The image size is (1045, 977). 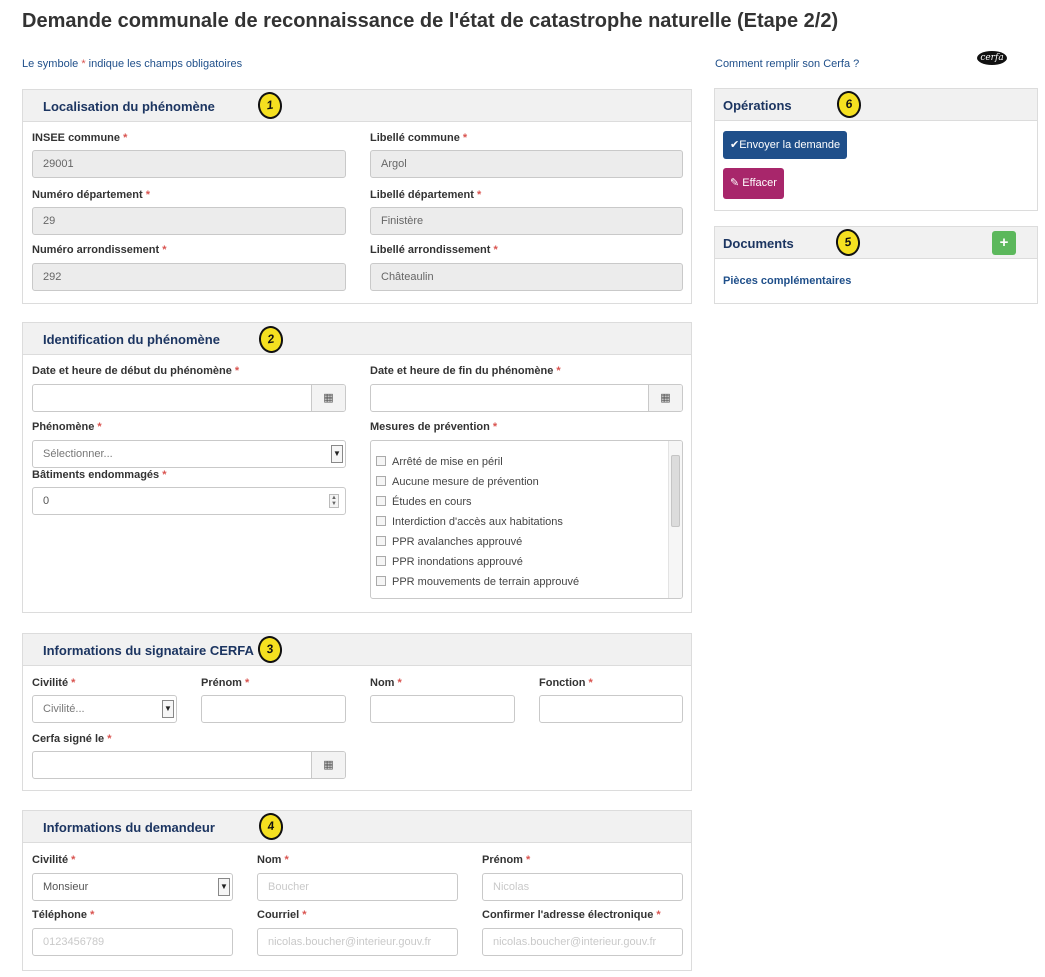 What do you see at coordinates (457, 482) in the screenshot?
I see `mesure-option: Aucune mesure de prévention` at bounding box center [457, 482].